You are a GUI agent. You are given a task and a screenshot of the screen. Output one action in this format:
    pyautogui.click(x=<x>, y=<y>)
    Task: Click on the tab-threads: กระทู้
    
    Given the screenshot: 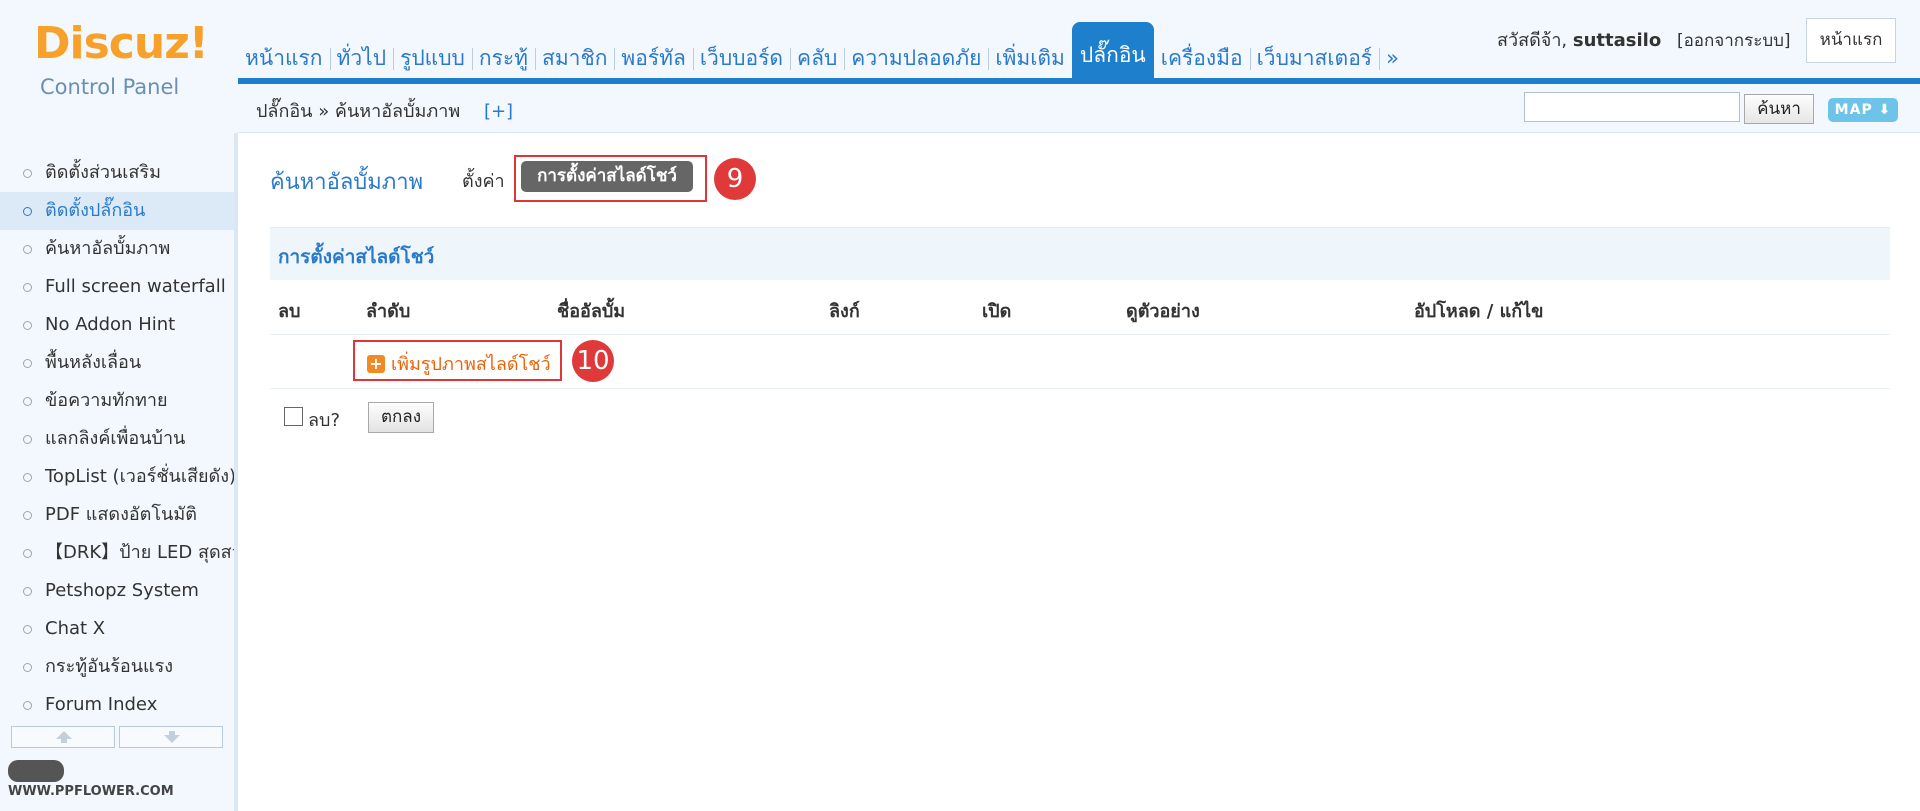 What is the action you would take?
    pyautogui.click(x=503, y=58)
    